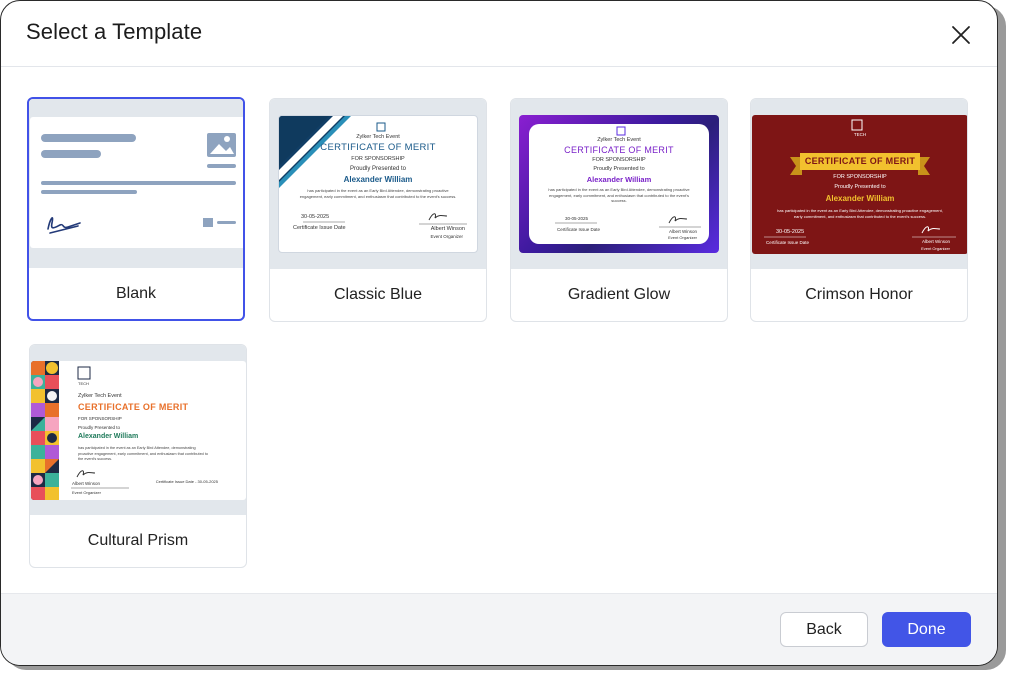 This screenshot has width=1013, height=682. What do you see at coordinates (45, 430) in the screenshot?
I see `prism-pattern` at bounding box center [45, 430].